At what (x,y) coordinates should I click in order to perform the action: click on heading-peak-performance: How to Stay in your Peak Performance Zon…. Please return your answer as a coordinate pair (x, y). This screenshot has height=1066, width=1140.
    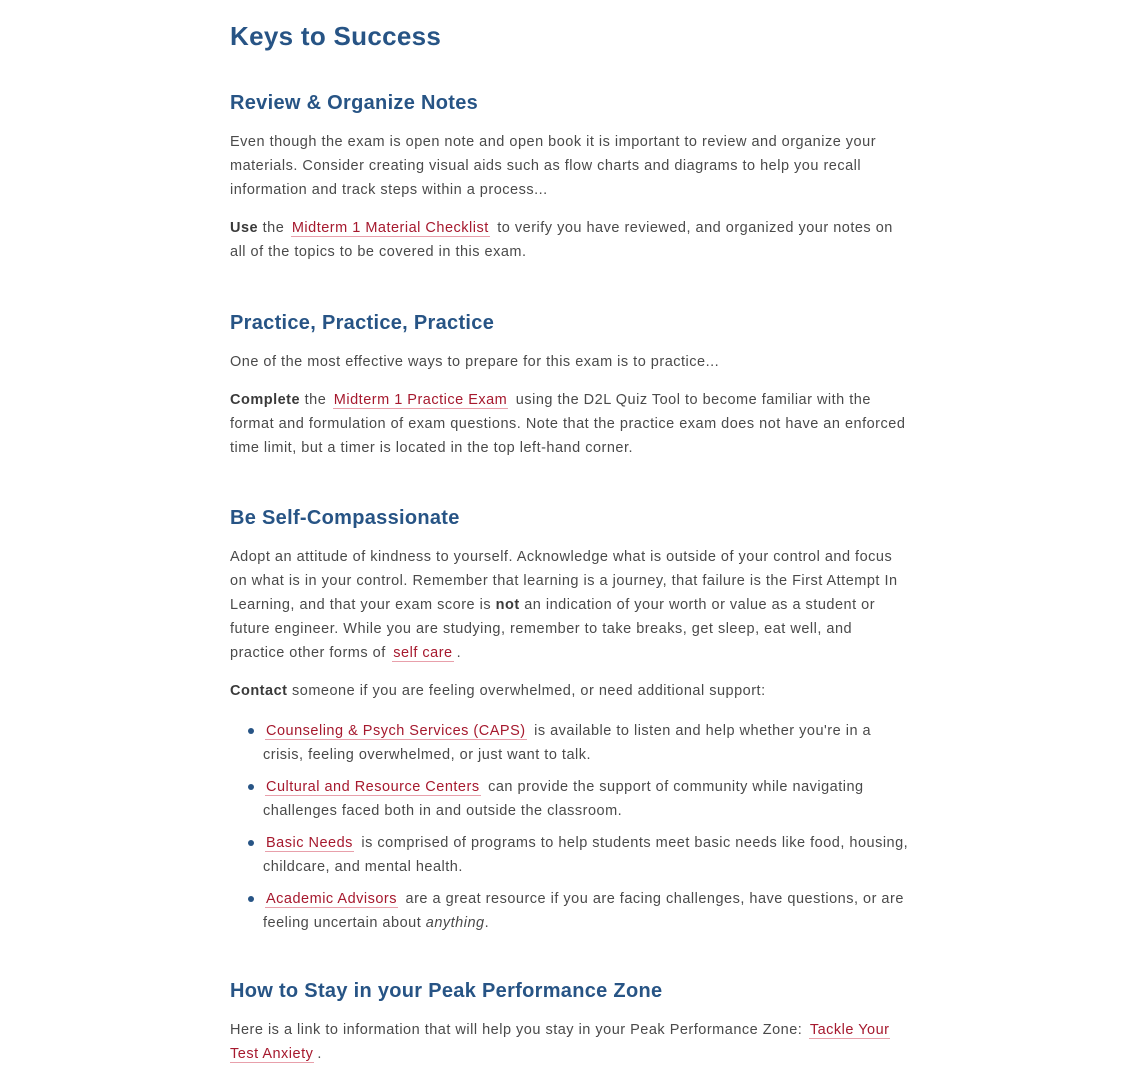
    Looking at the image, I should click on (446, 991).